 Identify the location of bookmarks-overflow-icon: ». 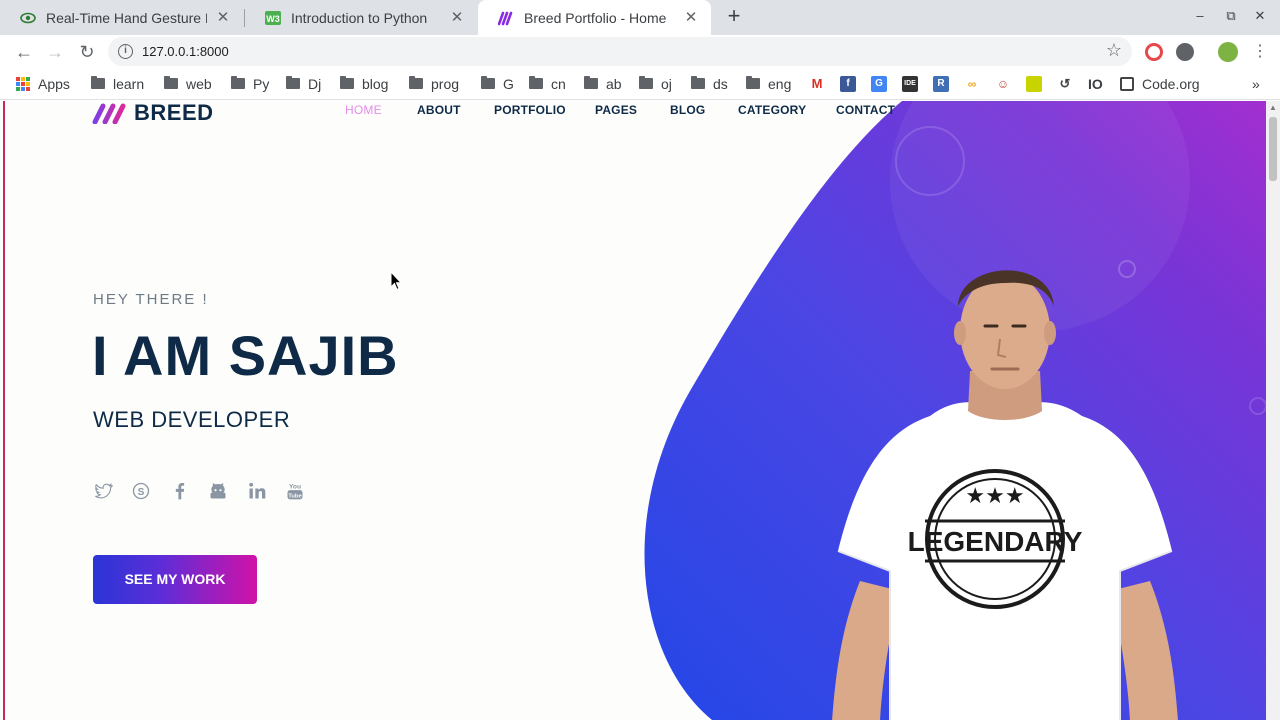
(1256, 84).